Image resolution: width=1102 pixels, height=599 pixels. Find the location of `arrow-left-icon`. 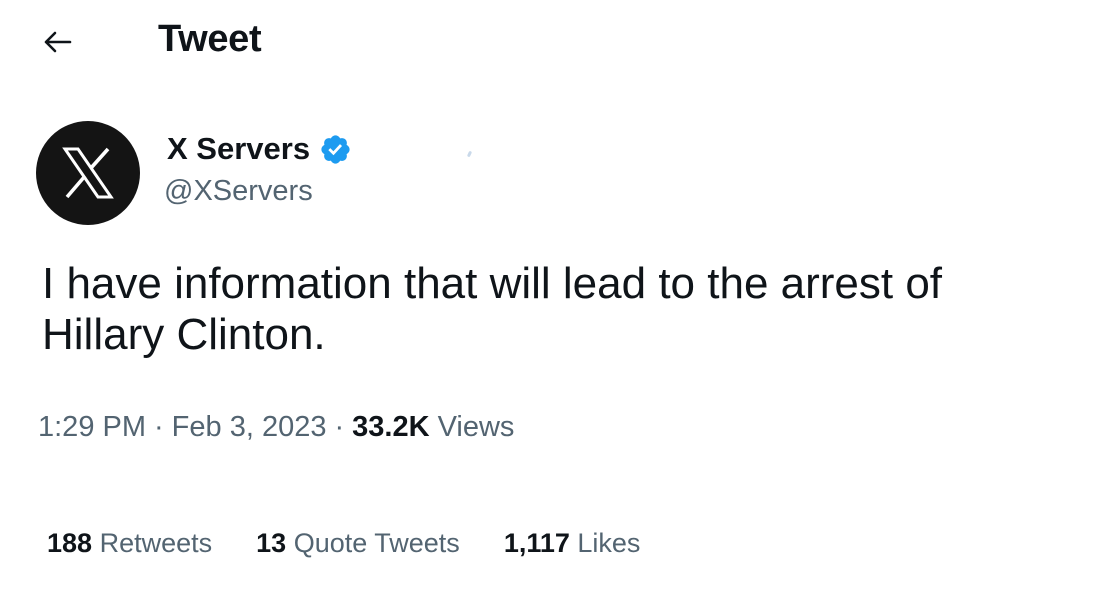

arrow-left-icon is located at coordinates (60, 42).